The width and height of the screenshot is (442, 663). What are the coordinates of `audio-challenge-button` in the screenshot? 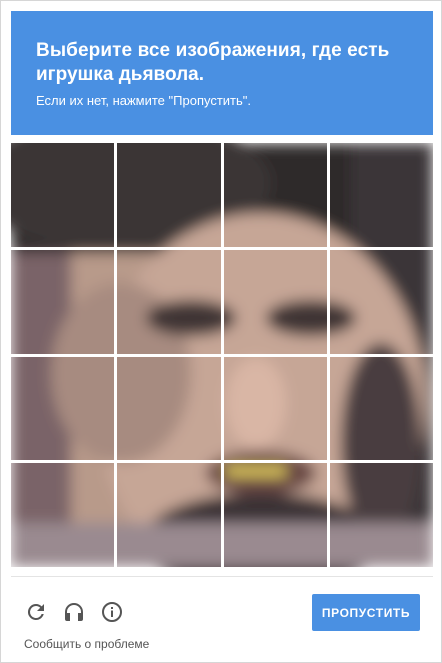 It's located at (74, 612).